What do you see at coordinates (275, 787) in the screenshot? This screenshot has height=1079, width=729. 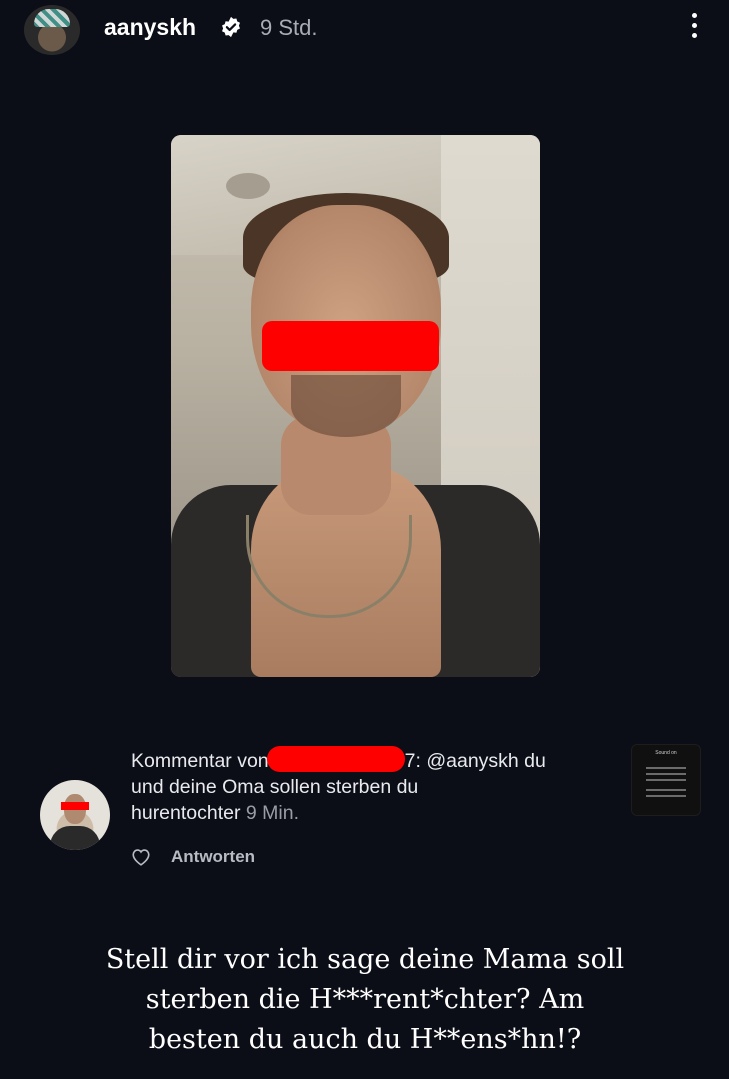 I see `comment-line-2: und deine Oma sollen sterben du` at bounding box center [275, 787].